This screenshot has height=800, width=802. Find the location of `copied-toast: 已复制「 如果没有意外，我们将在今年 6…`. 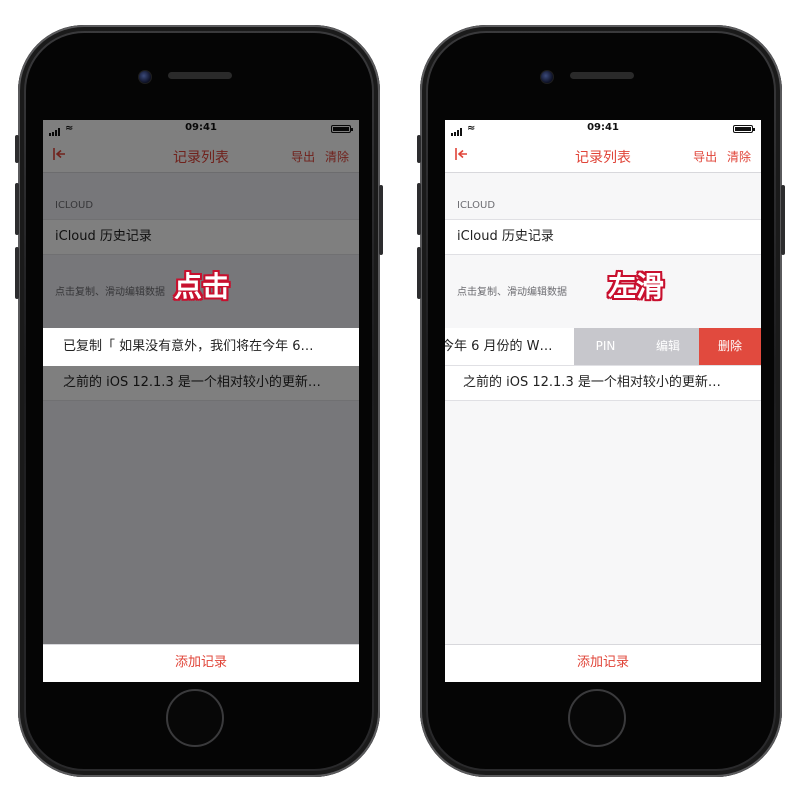

copied-toast: 已复制「 如果没有意外，我们将在今年 6… is located at coordinates (201, 347).